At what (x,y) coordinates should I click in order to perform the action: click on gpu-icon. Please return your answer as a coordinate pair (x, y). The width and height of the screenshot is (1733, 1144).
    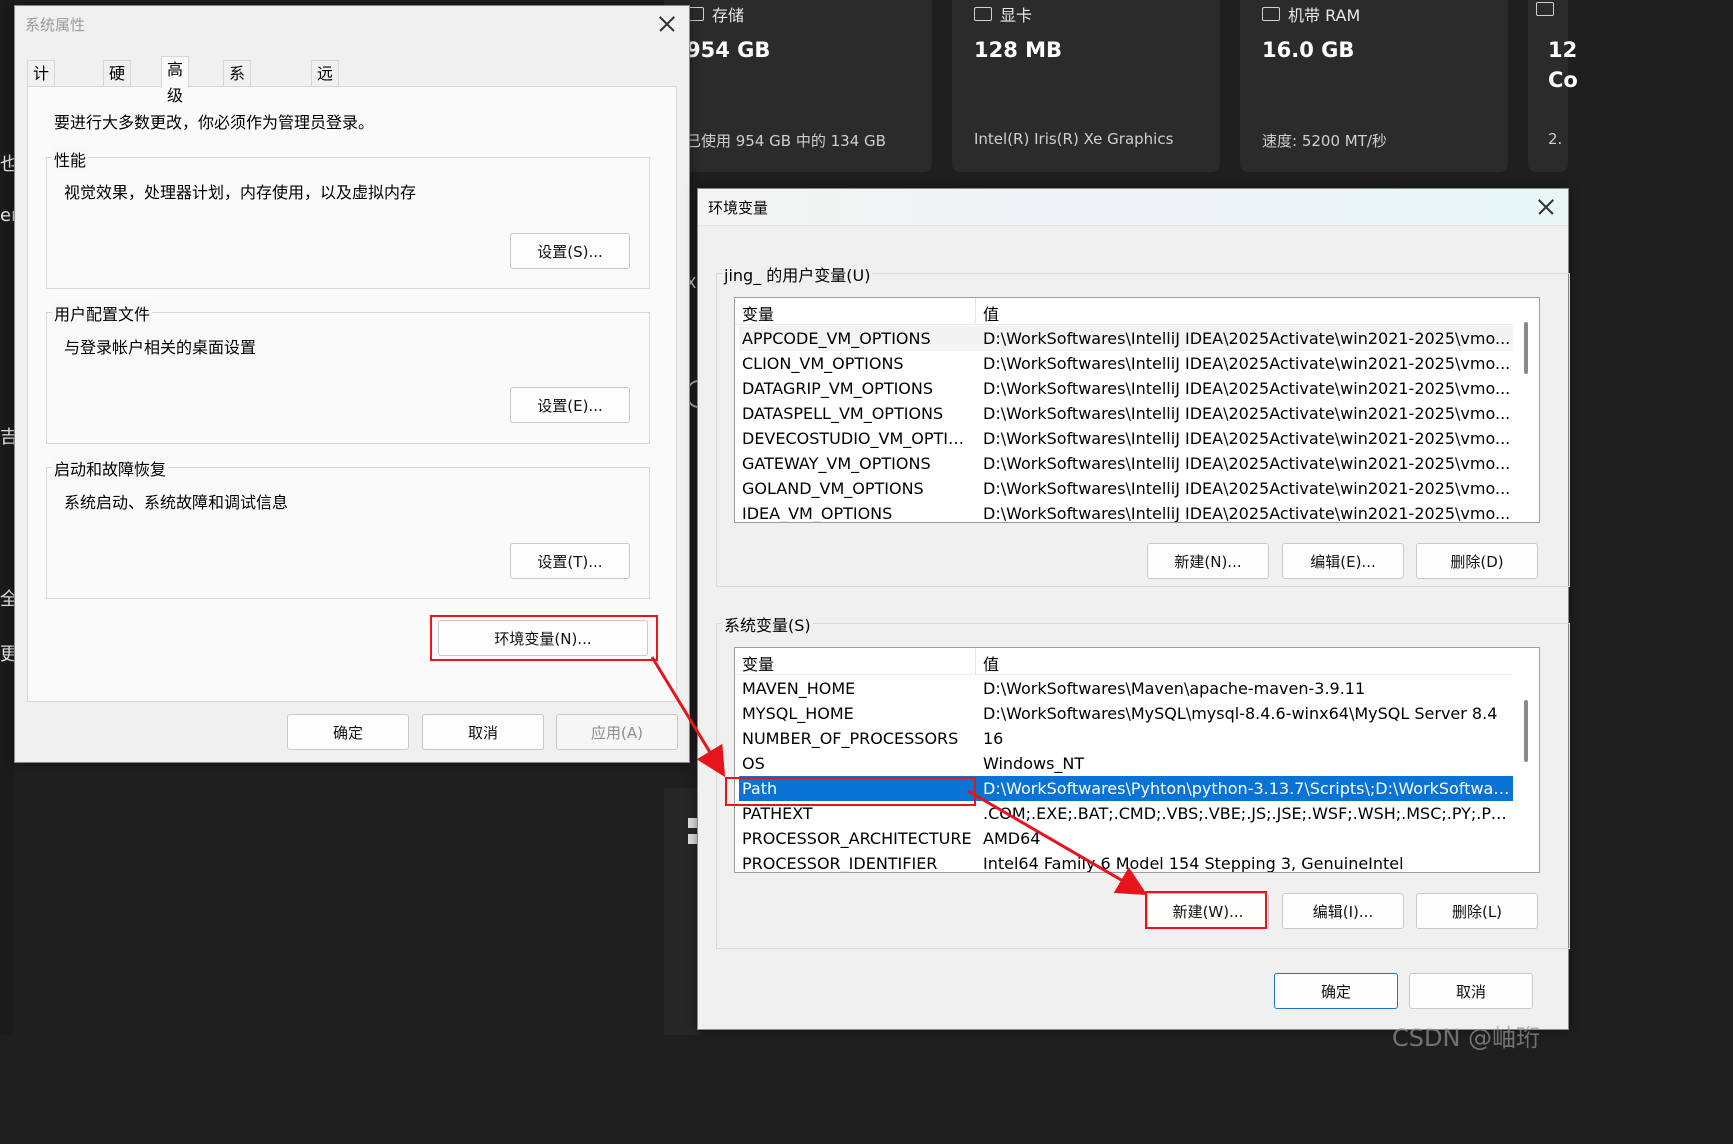
    Looking at the image, I should click on (983, 14).